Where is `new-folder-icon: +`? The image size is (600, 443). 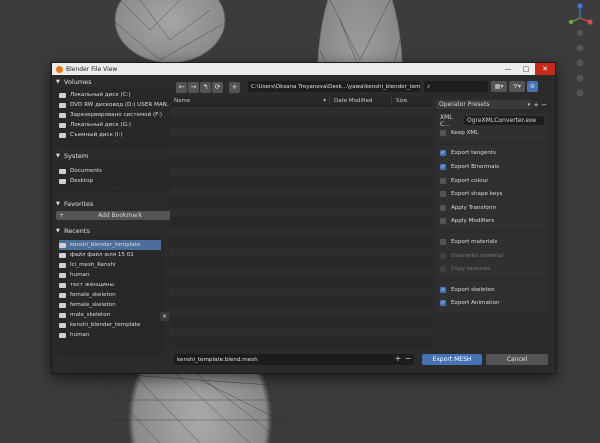
new-folder-icon: + is located at coordinates (234, 87).